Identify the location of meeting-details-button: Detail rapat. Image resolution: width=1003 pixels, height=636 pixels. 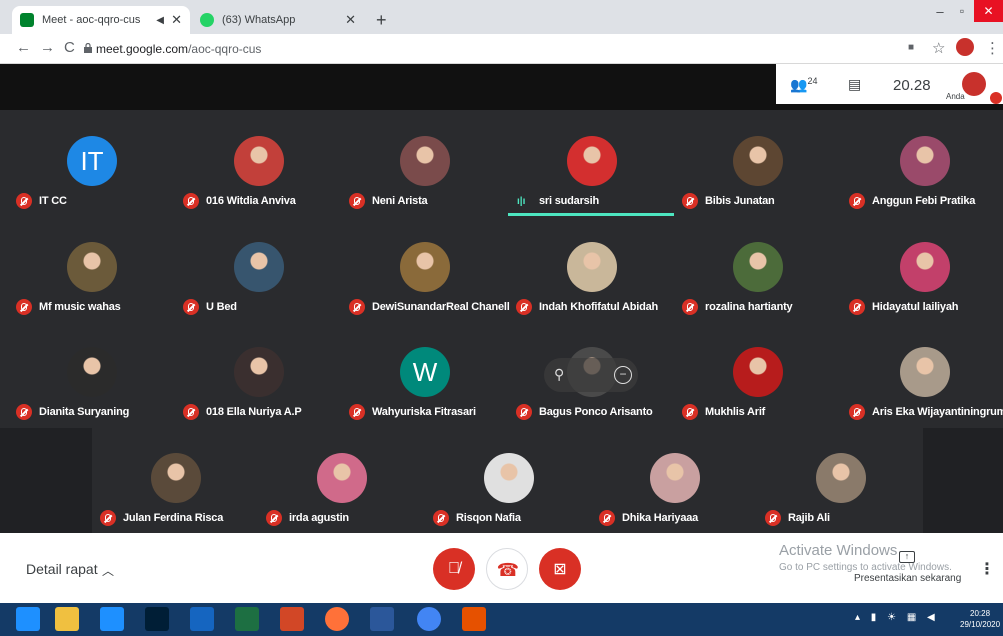
(62, 569).